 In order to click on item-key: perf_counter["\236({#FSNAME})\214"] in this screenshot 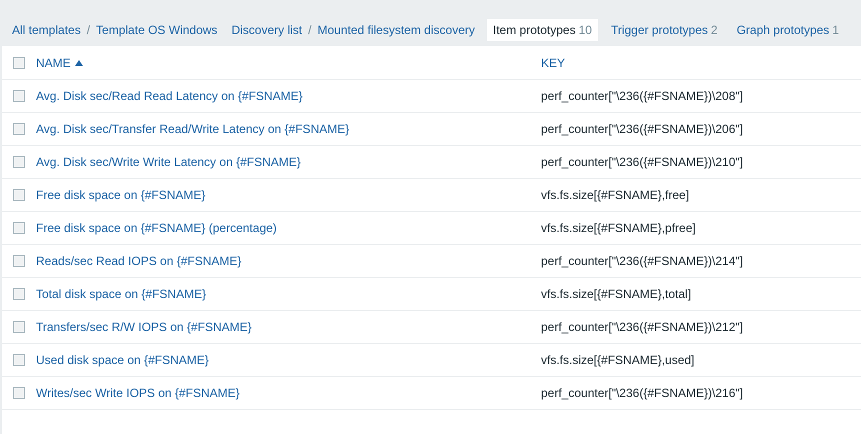, I will do `click(642, 261)`.